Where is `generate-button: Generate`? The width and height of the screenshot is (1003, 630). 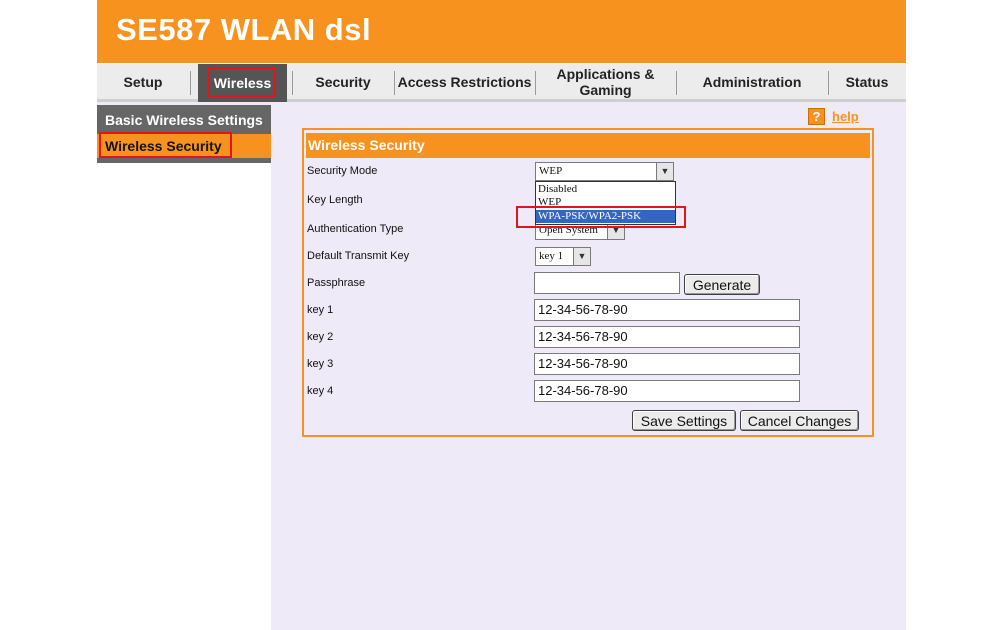 generate-button: Generate is located at coordinates (722, 284).